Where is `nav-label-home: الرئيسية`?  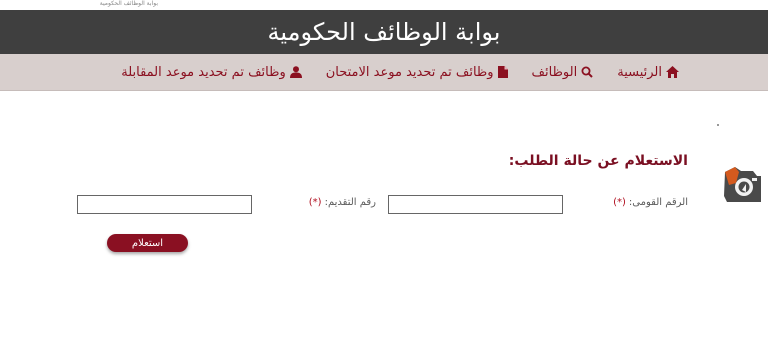 nav-label-home: الرئيسية is located at coordinates (639, 72).